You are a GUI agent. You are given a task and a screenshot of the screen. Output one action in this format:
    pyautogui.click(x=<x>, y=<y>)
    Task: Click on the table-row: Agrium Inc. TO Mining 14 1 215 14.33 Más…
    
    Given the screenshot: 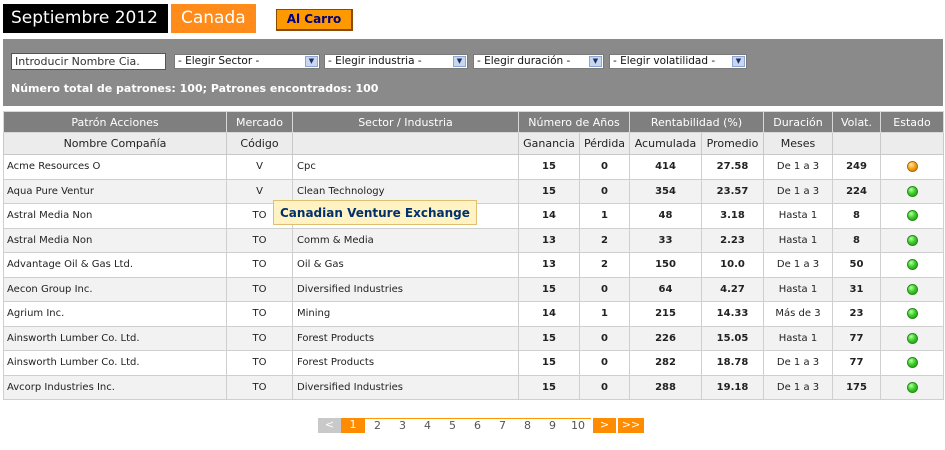 What is the action you would take?
    pyautogui.click(x=473, y=314)
    